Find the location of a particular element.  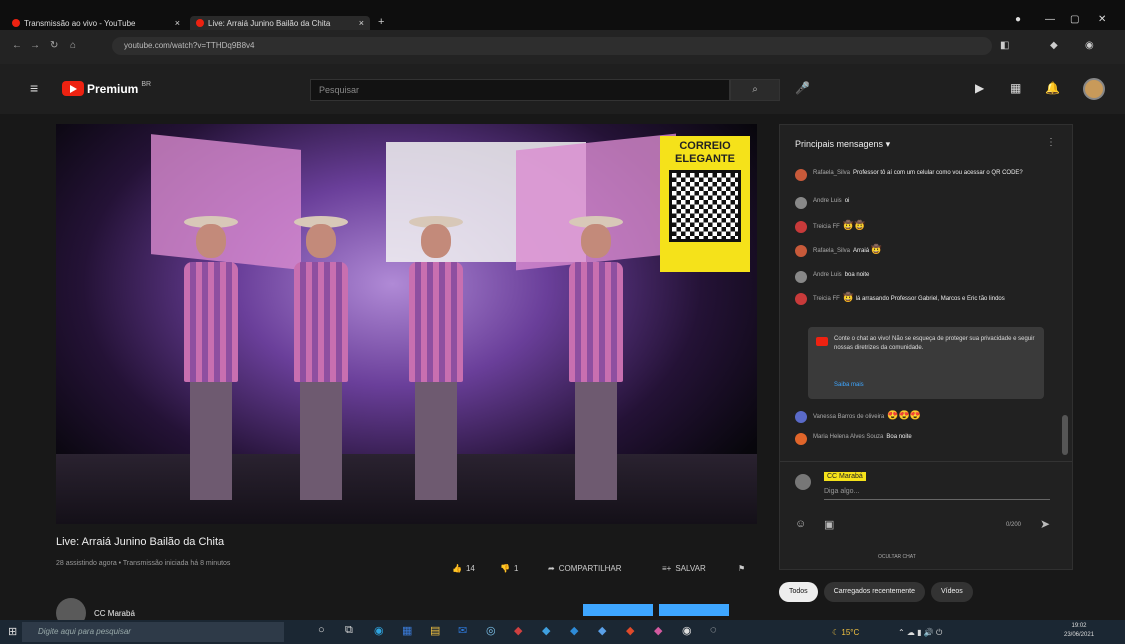

message-author: Andre Luis is located at coordinates (827, 275).